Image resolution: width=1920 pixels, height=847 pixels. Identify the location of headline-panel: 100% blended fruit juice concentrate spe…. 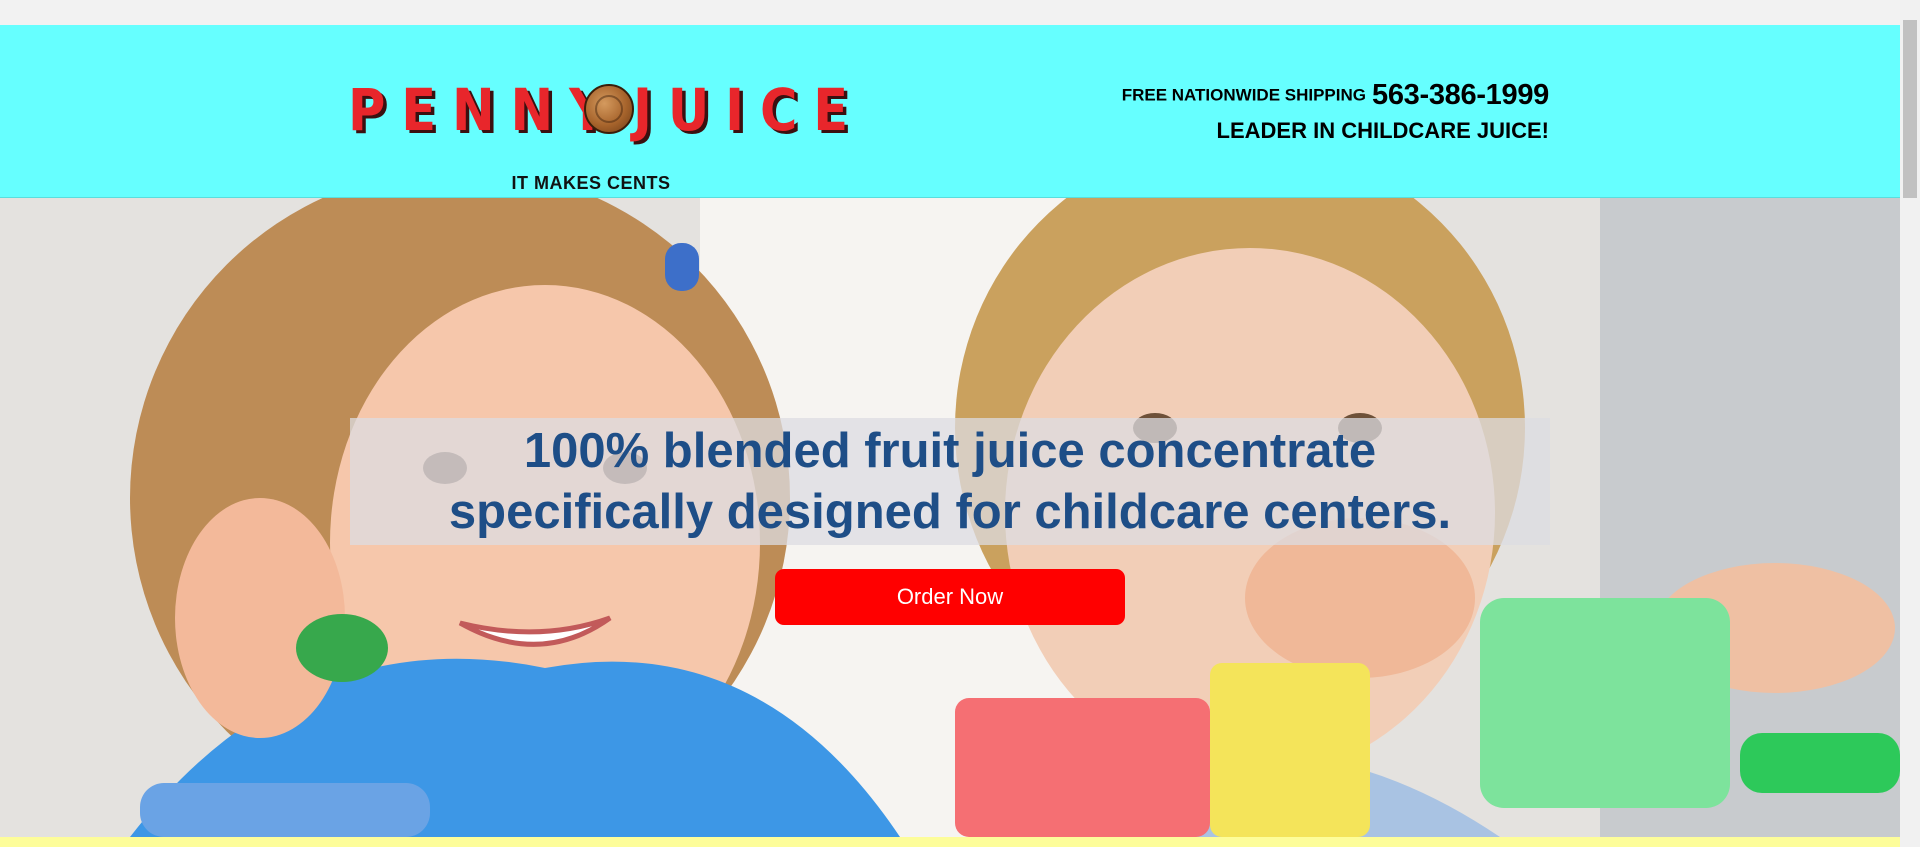
(950, 481).